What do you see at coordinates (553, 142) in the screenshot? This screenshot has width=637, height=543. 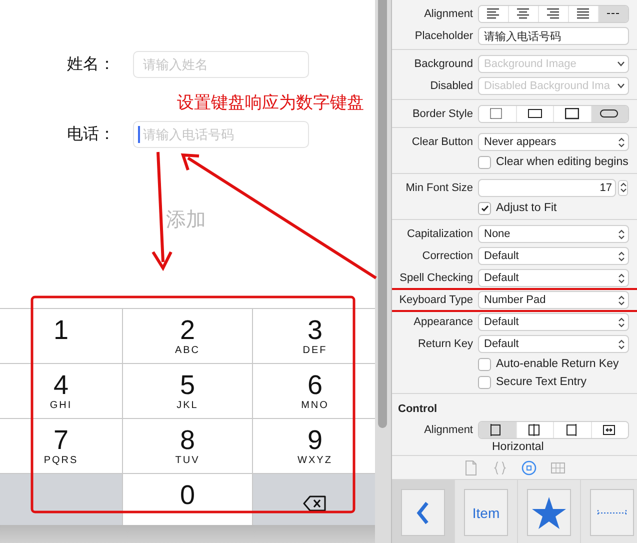 I see `popup-button: Never appears` at bounding box center [553, 142].